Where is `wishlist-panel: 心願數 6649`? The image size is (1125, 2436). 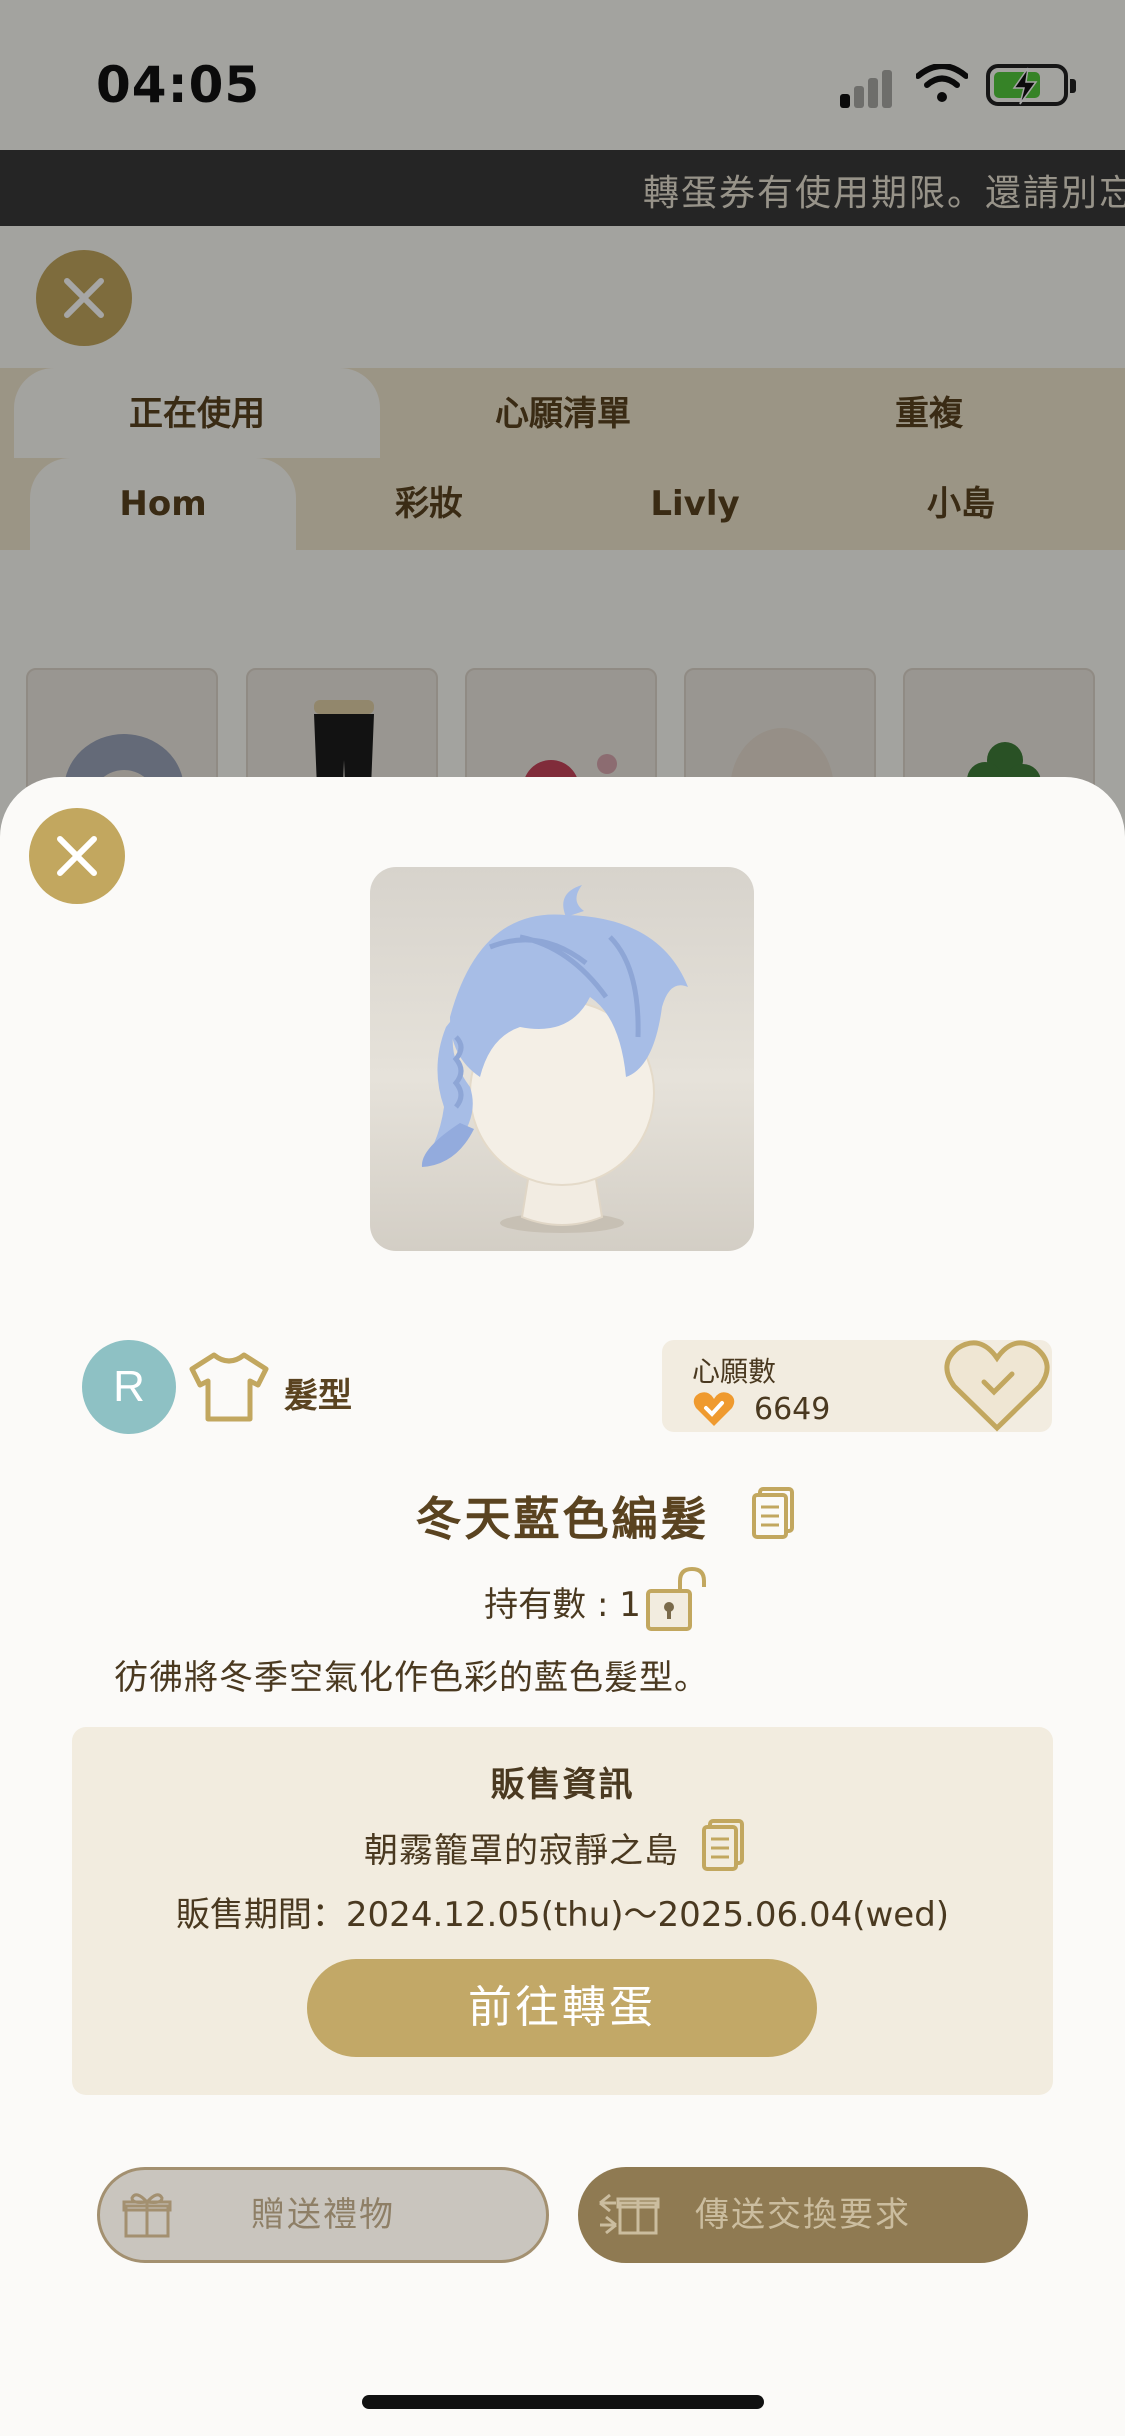 wishlist-panel: 心願數 6649 is located at coordinates (857, 1386).